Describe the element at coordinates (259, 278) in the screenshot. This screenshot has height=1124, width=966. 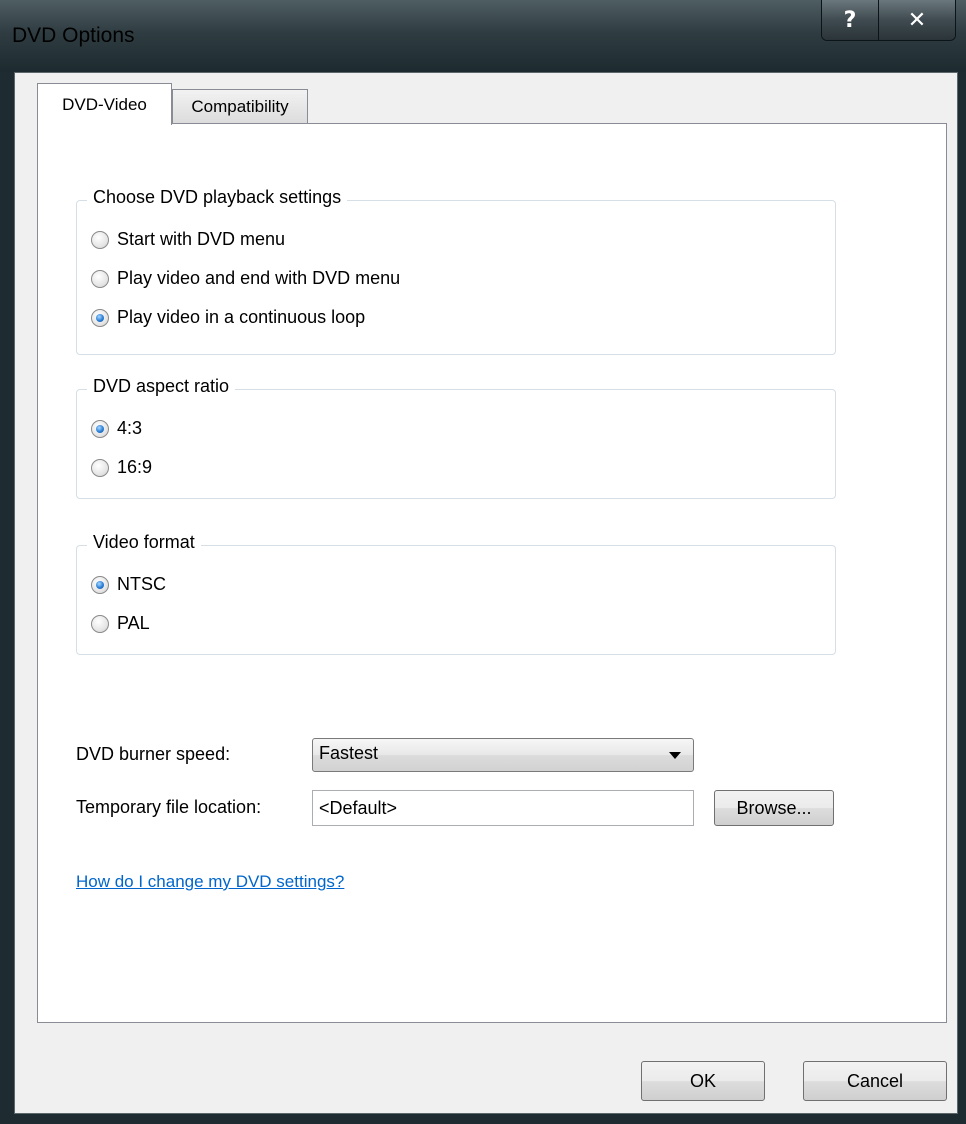
I see `radio-label: Play video and end with DVD menu` at that location.